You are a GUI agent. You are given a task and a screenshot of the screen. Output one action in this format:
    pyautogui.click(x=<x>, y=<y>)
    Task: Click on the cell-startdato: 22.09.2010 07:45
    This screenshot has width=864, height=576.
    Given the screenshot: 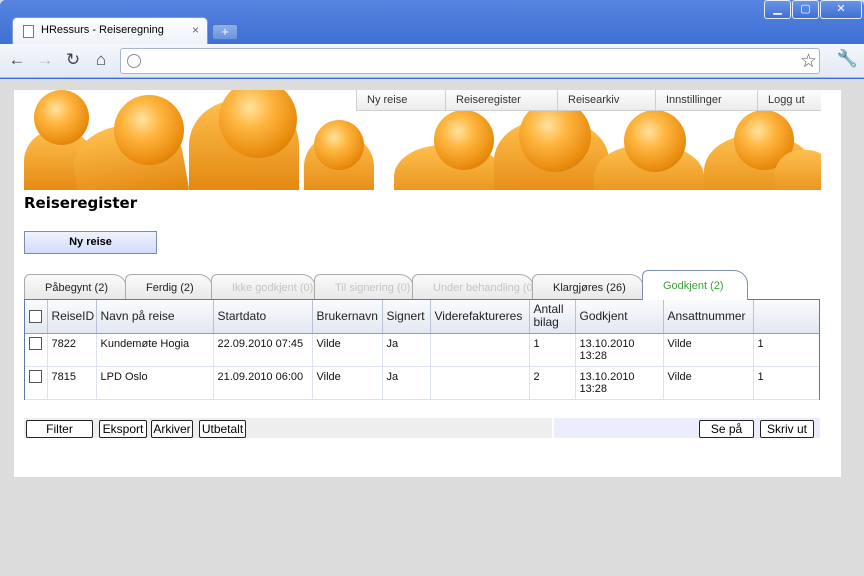 What is the action you would take?
    pyautogui.click(x=263, y=350)
    